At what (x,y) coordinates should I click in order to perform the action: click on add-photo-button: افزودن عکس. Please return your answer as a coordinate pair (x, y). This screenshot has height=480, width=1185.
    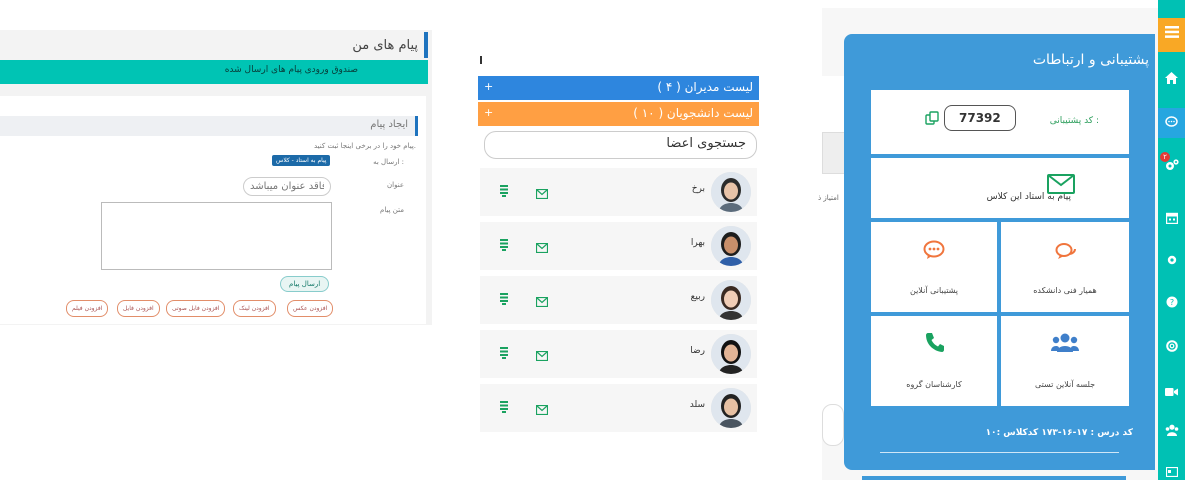
    Looking at the image, I should click on (310, 308).